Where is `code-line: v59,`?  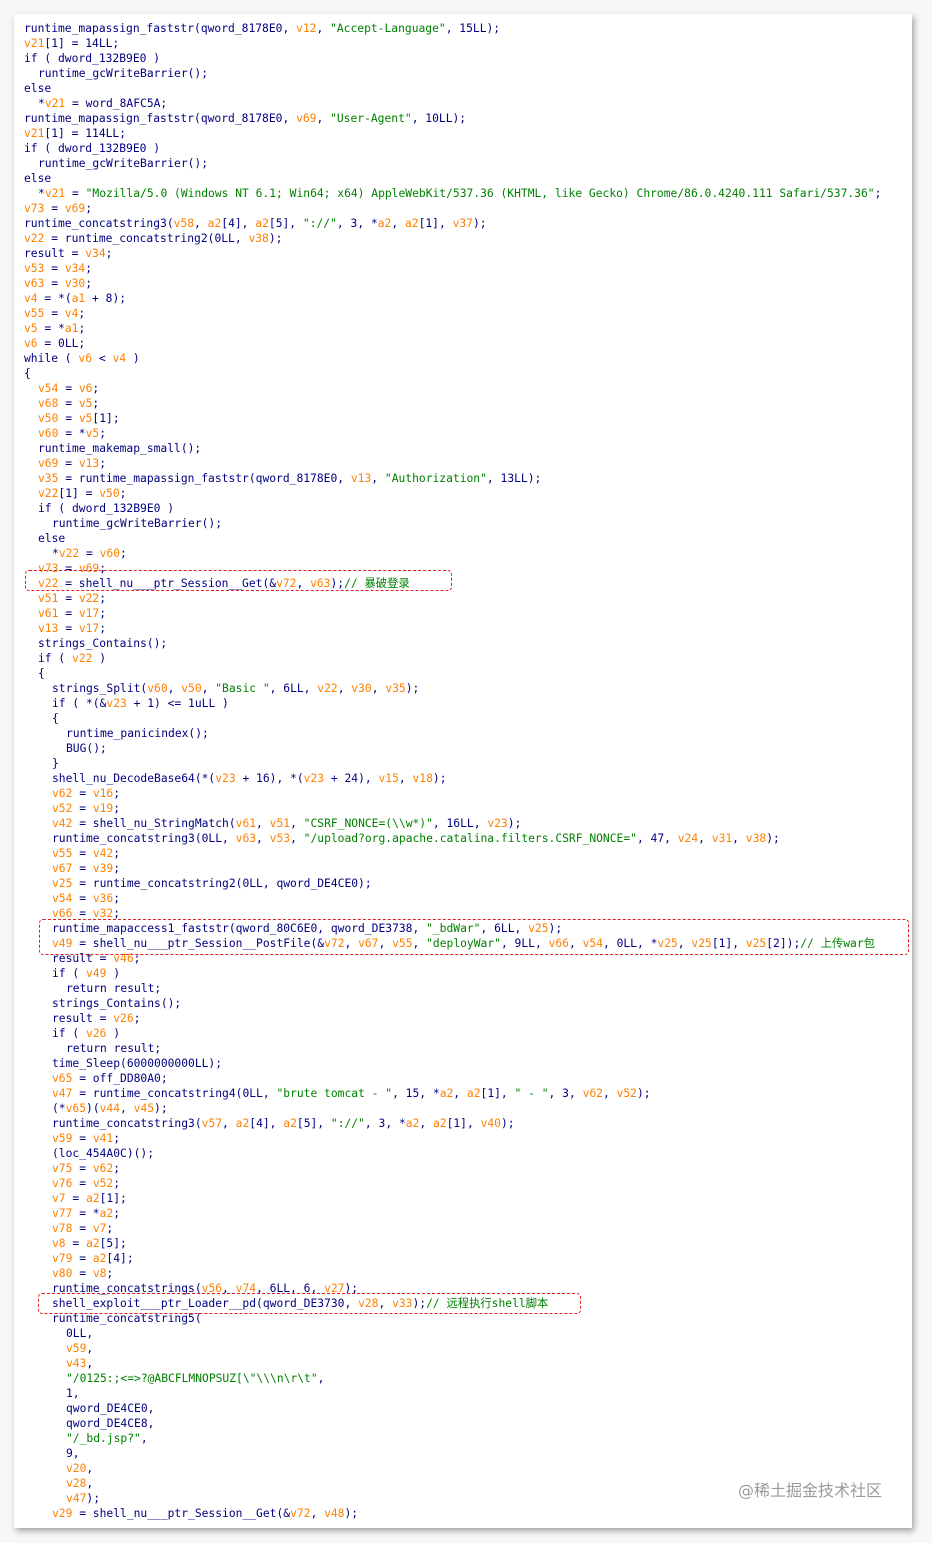
code-line: v59, is located at coordinates (80, 1348).